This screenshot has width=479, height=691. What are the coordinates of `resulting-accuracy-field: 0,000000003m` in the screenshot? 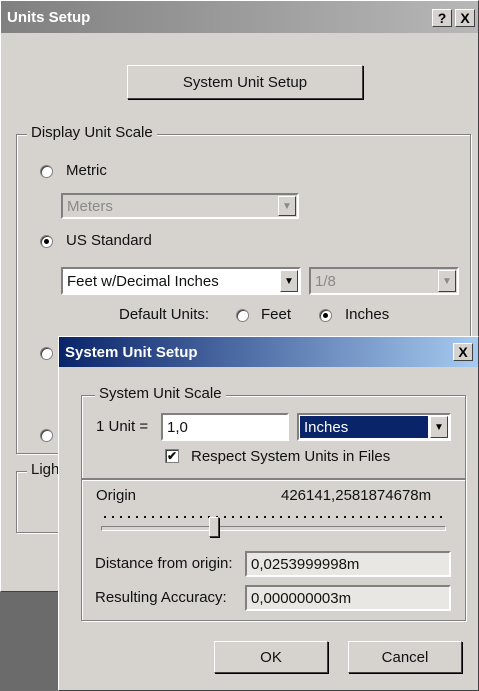 It's located at (348, 598).